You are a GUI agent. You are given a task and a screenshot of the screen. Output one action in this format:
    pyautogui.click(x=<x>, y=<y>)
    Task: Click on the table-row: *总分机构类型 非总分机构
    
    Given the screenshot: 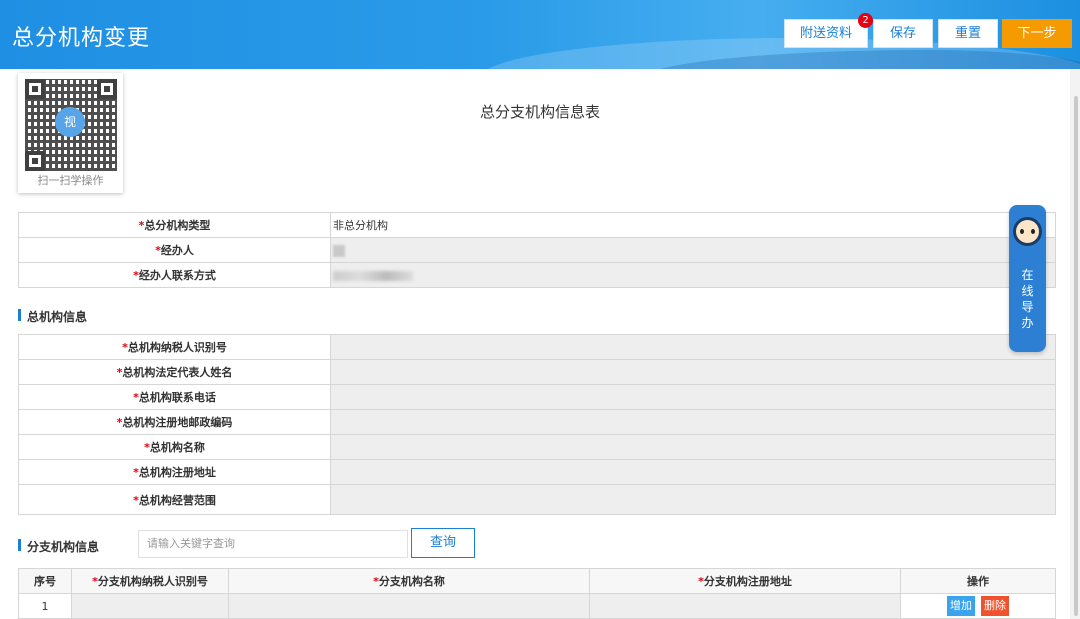 What is the action you would take?
    pyautogui.click(x=537, y=225)
    